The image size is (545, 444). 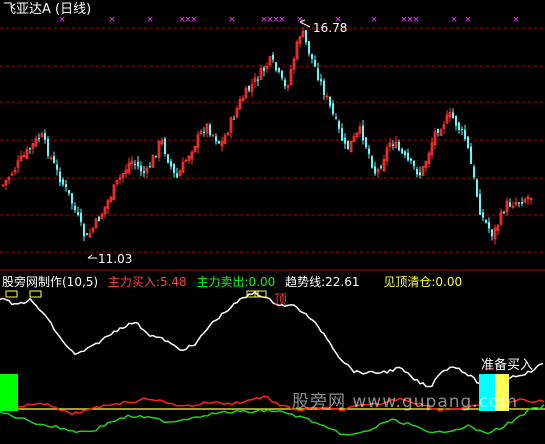 I want to click on main-buy-value: 主力买入:5.48, so click(x=147, y=282).